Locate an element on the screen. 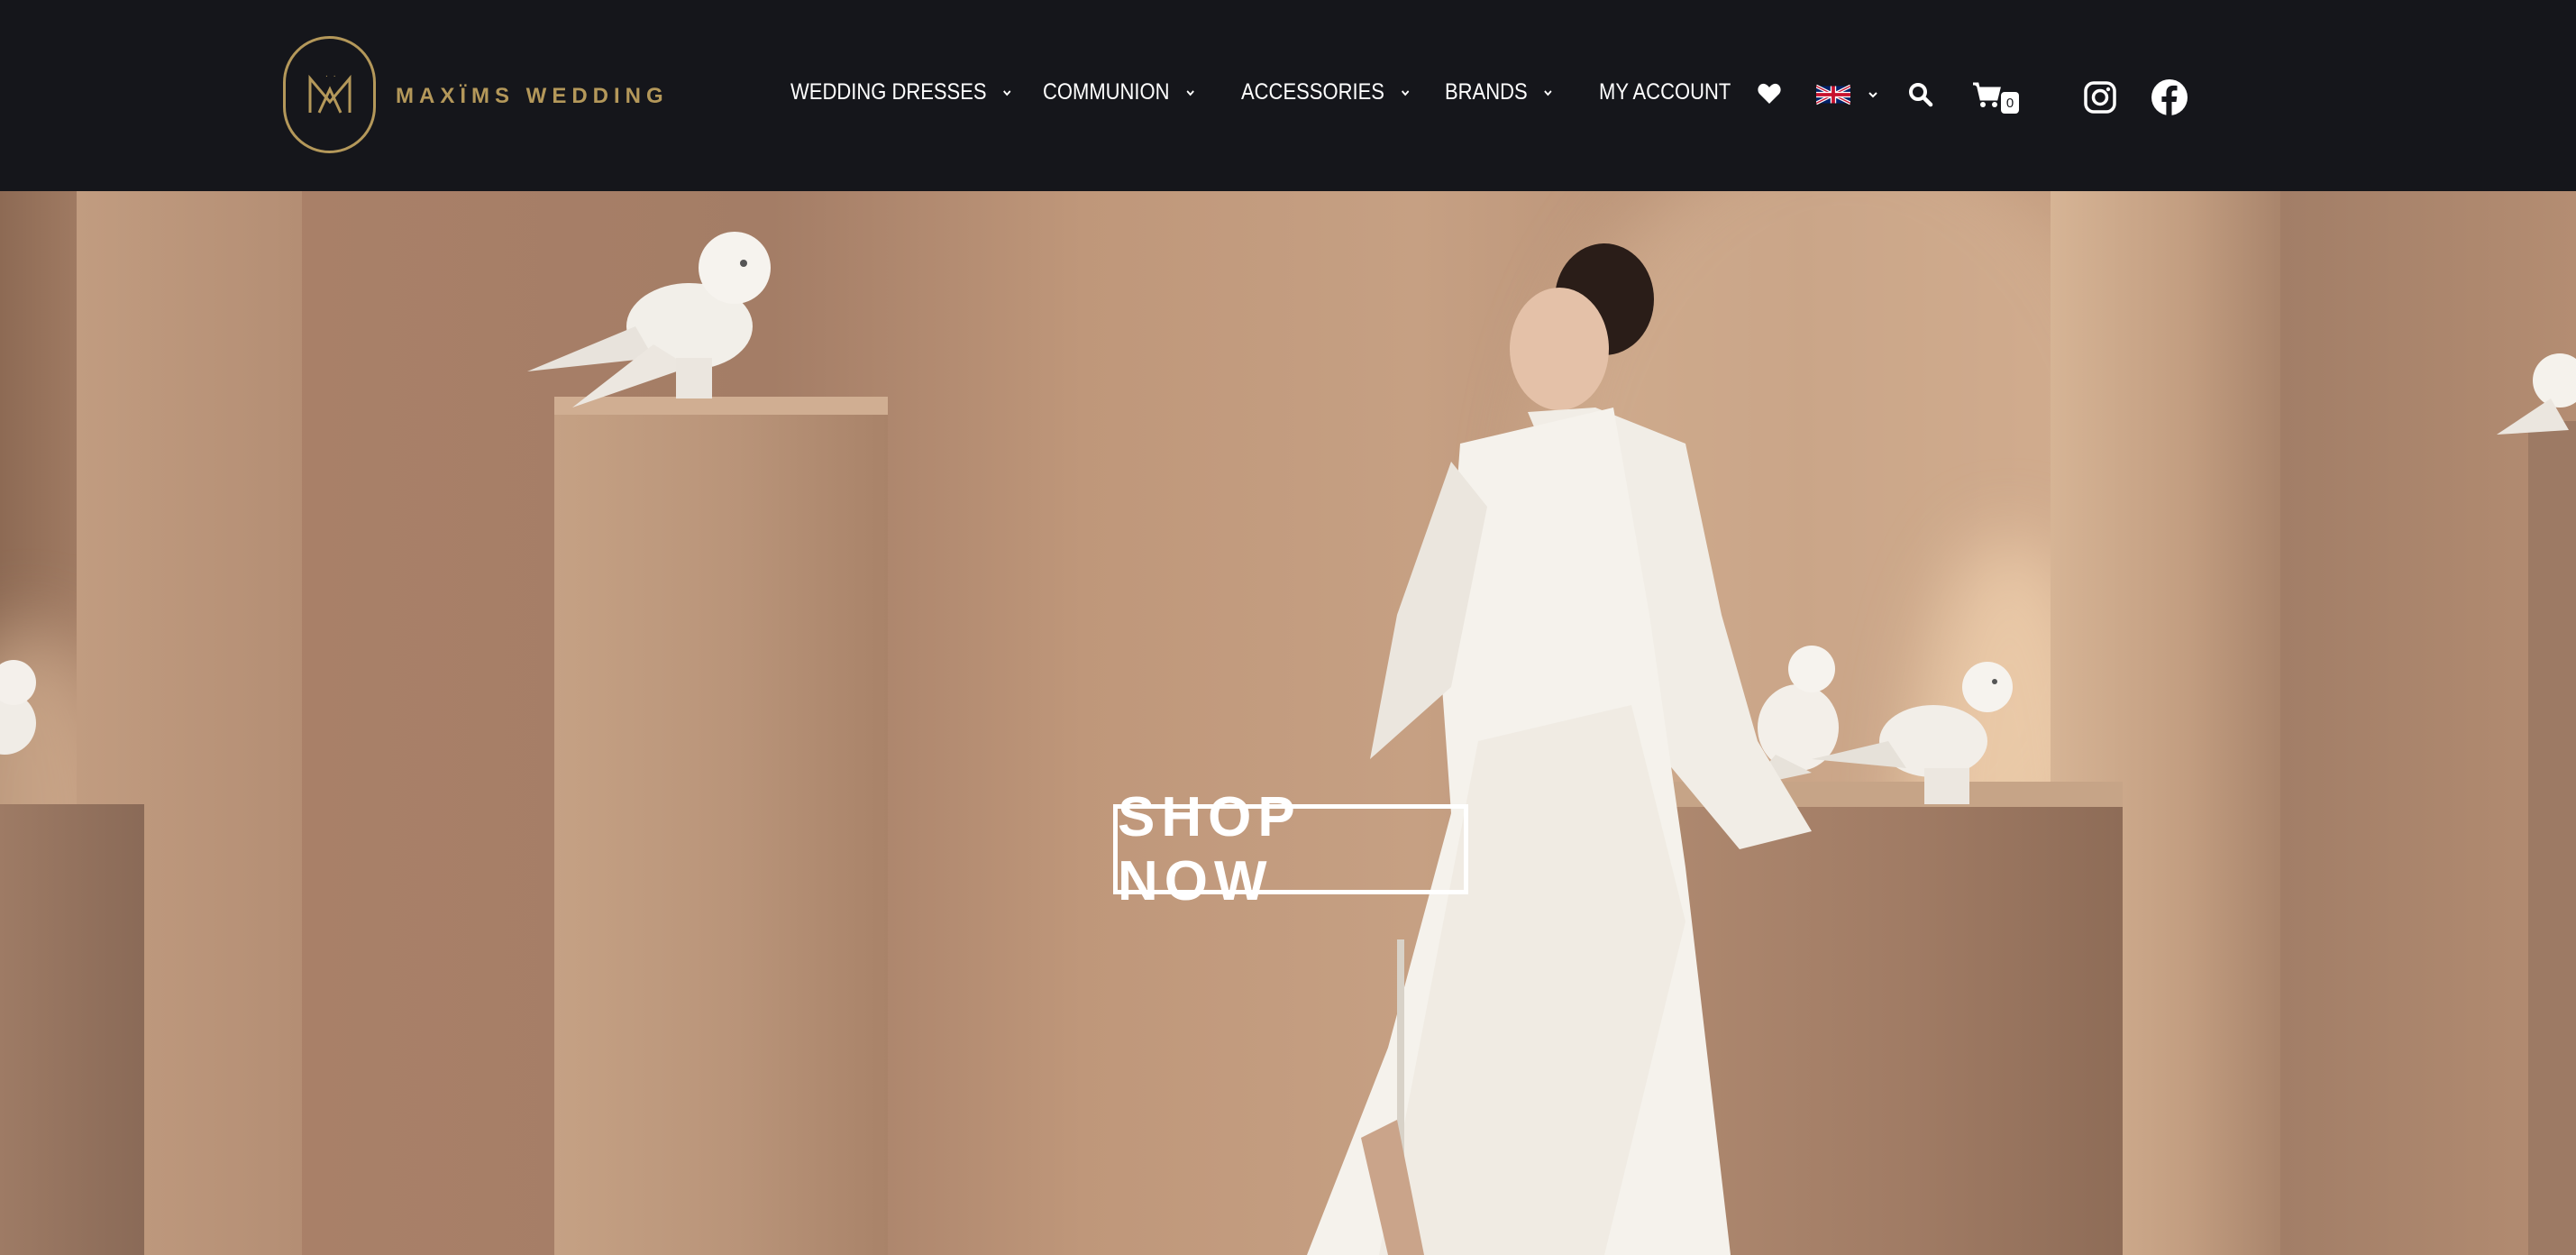 This screenshot has width=2576, height=1255. nav-item-label: ACCESSORIES is located at coordinates (1312, 92).